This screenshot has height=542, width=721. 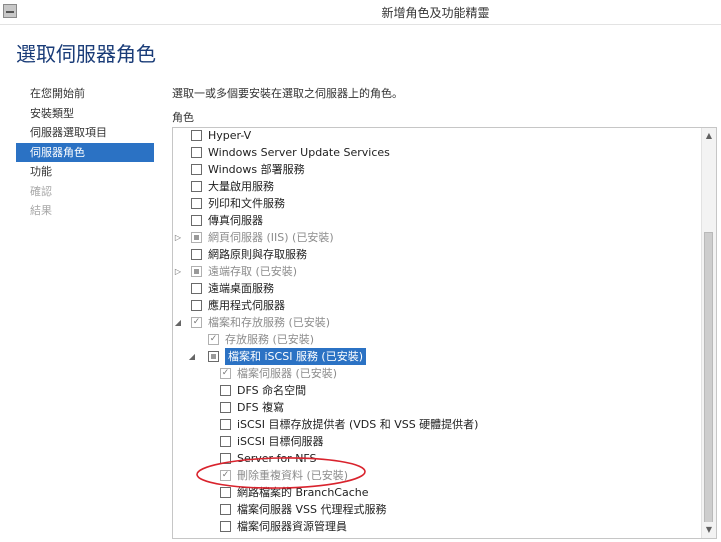 I want to click on role-label: 應用程式伺服器, so click(x=246, y=305).